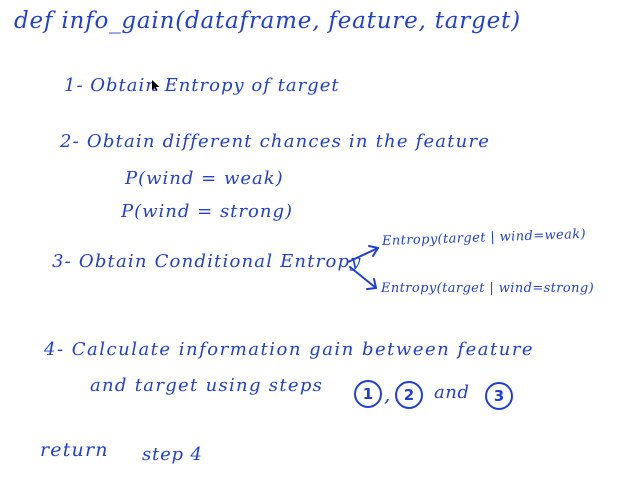 The image size is (633, 481). Describe the element at coordinates (156, 85) in the screenshot. I see `mouse-pointer-icon` at that location.